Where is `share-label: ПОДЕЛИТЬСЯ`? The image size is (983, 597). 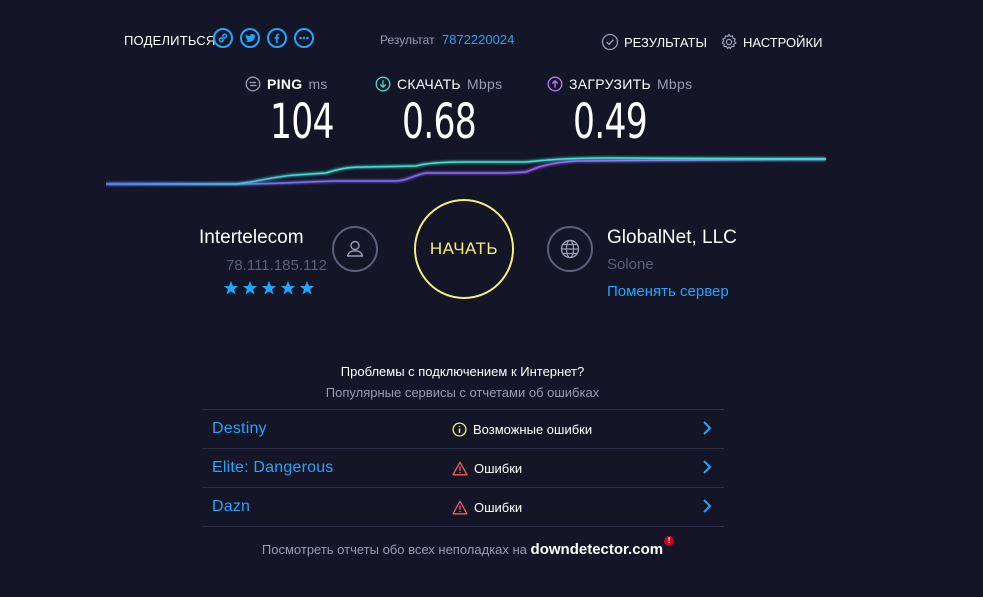
share-label: ПОДЕЛИТЬСЯ is located at coordinates (170, 40).